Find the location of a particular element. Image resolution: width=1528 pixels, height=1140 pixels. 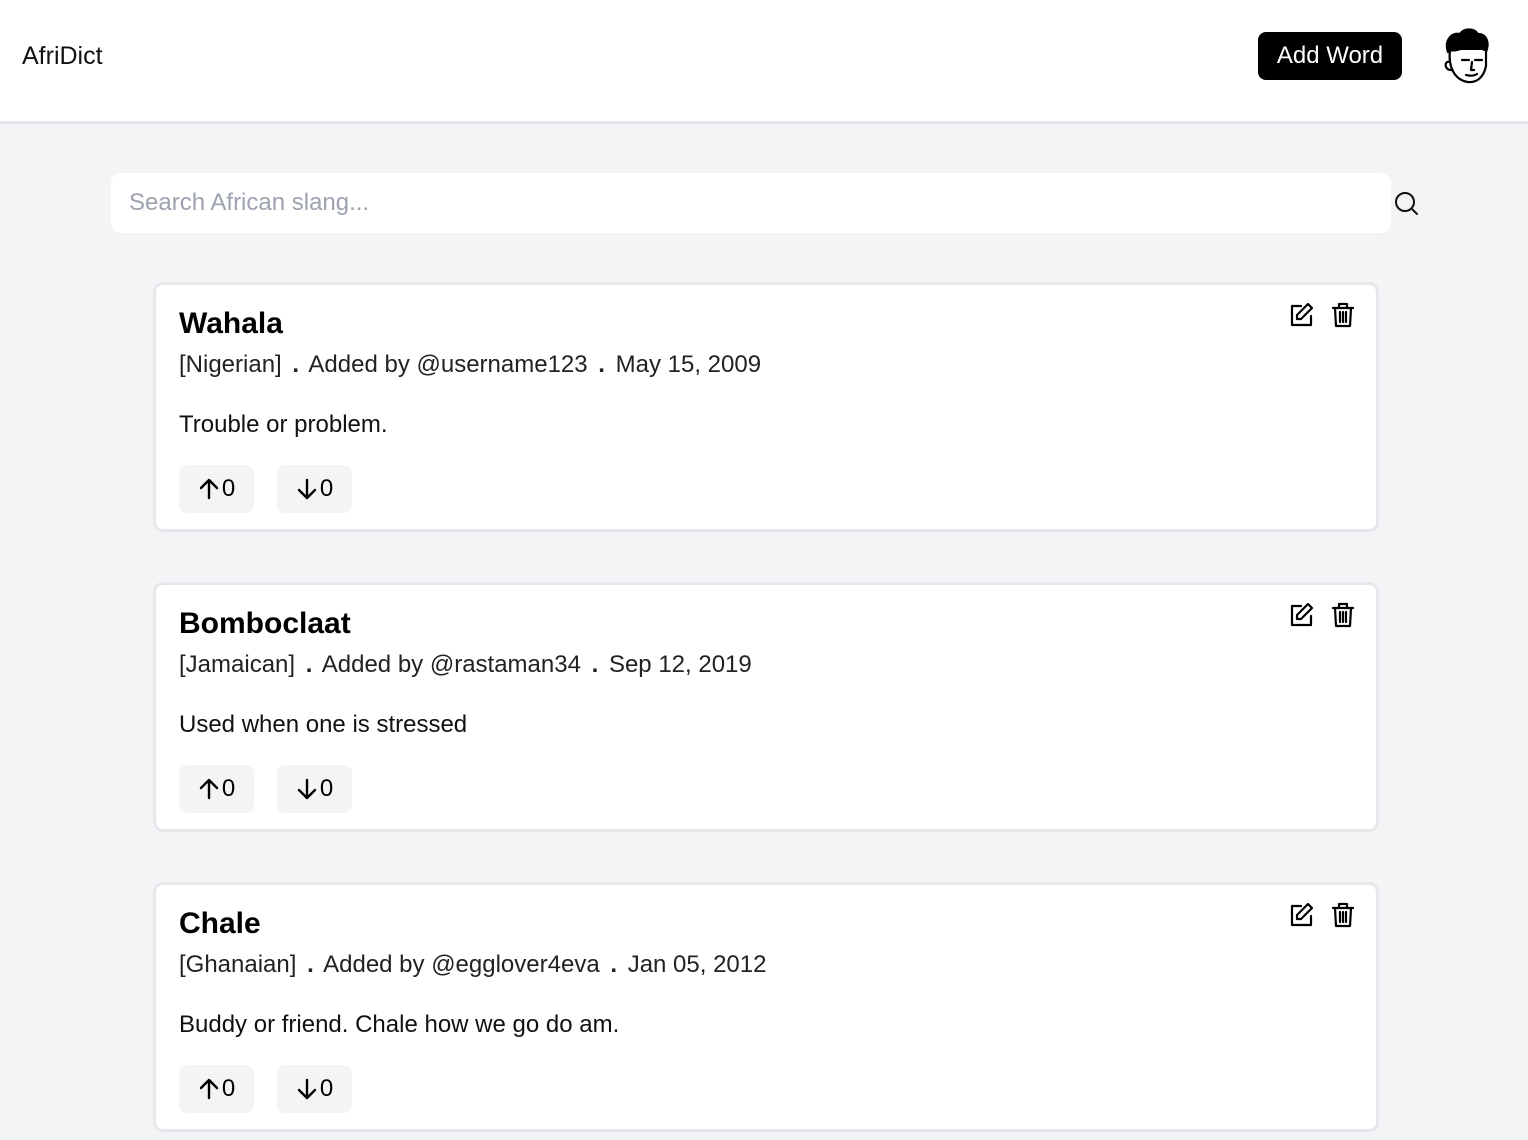

cartoon-face-avatar-icon is located at coordinates (1466, 56).